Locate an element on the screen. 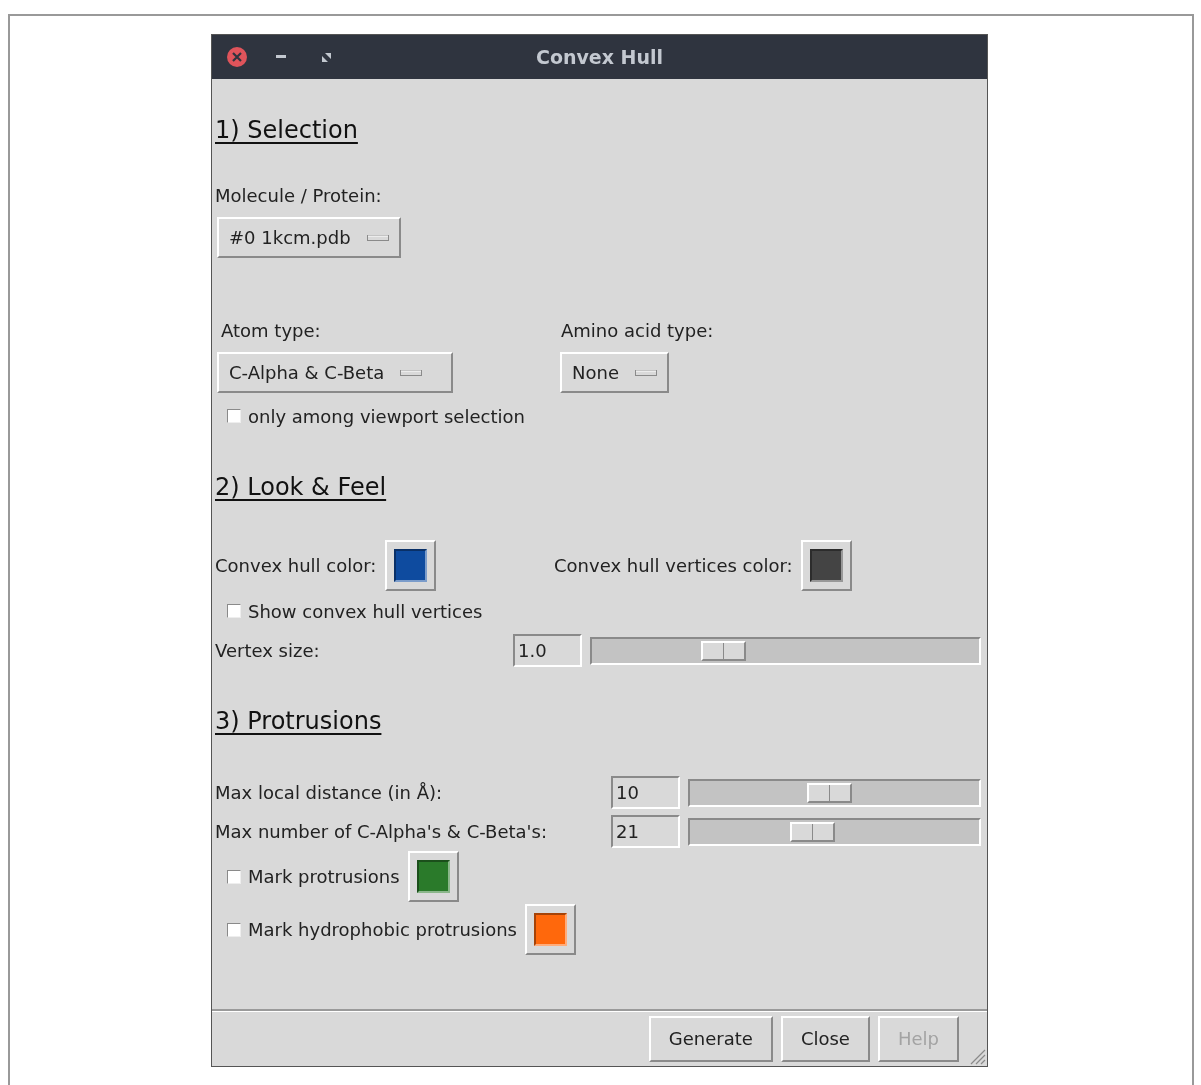 The width and height of the screenshot is (1201, 1085). field-label: Max local distance (in Å): is located at coordinates (329, 792).